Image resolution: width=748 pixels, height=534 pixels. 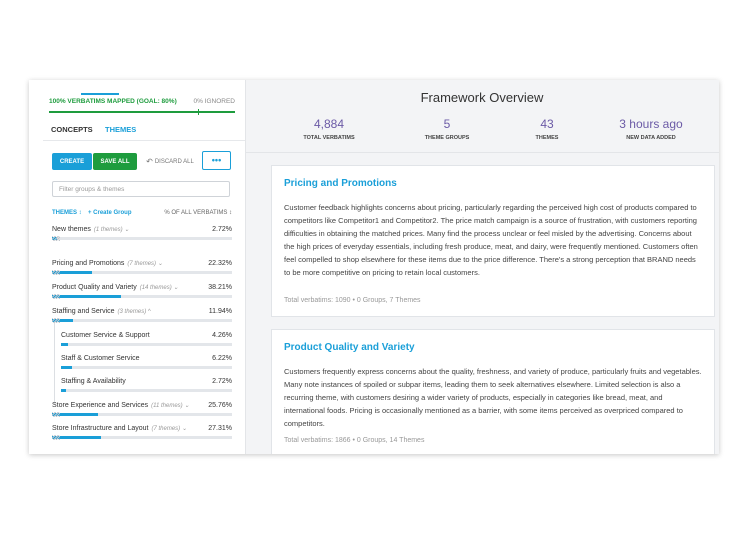 What do you see at coordinates (120, 129) in the screenshot?
I see `tab-themes: THEMES` at bounding box center [120, 129].